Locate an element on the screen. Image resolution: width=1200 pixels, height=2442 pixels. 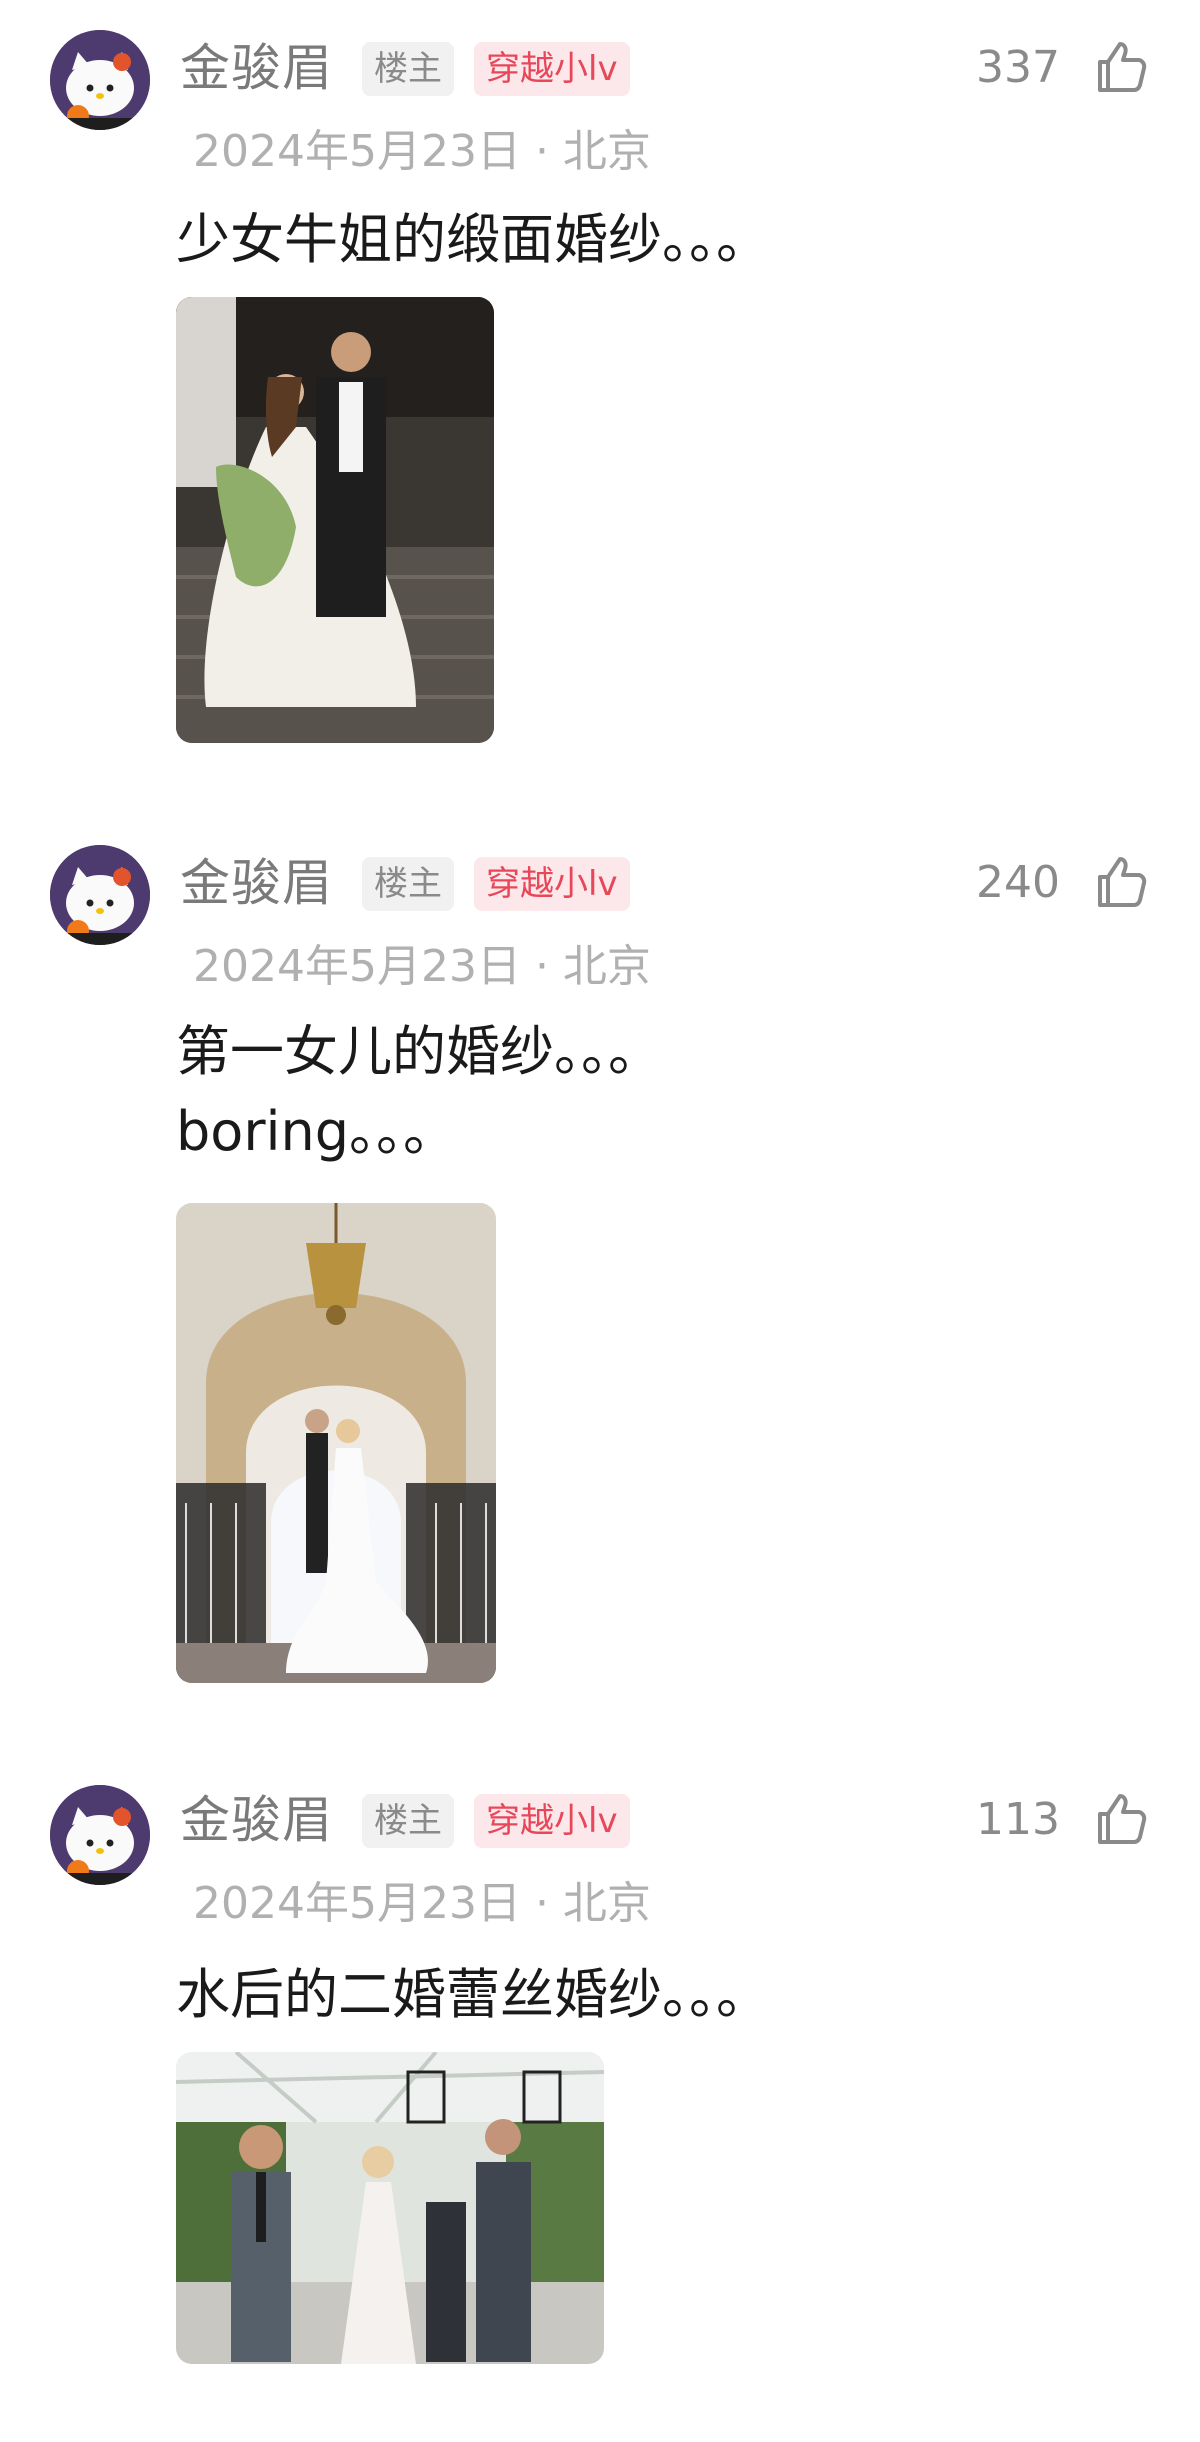
comment-text: 水后的二婚蕾丝婚纱。。。 is located at coordinates (473, 1994).